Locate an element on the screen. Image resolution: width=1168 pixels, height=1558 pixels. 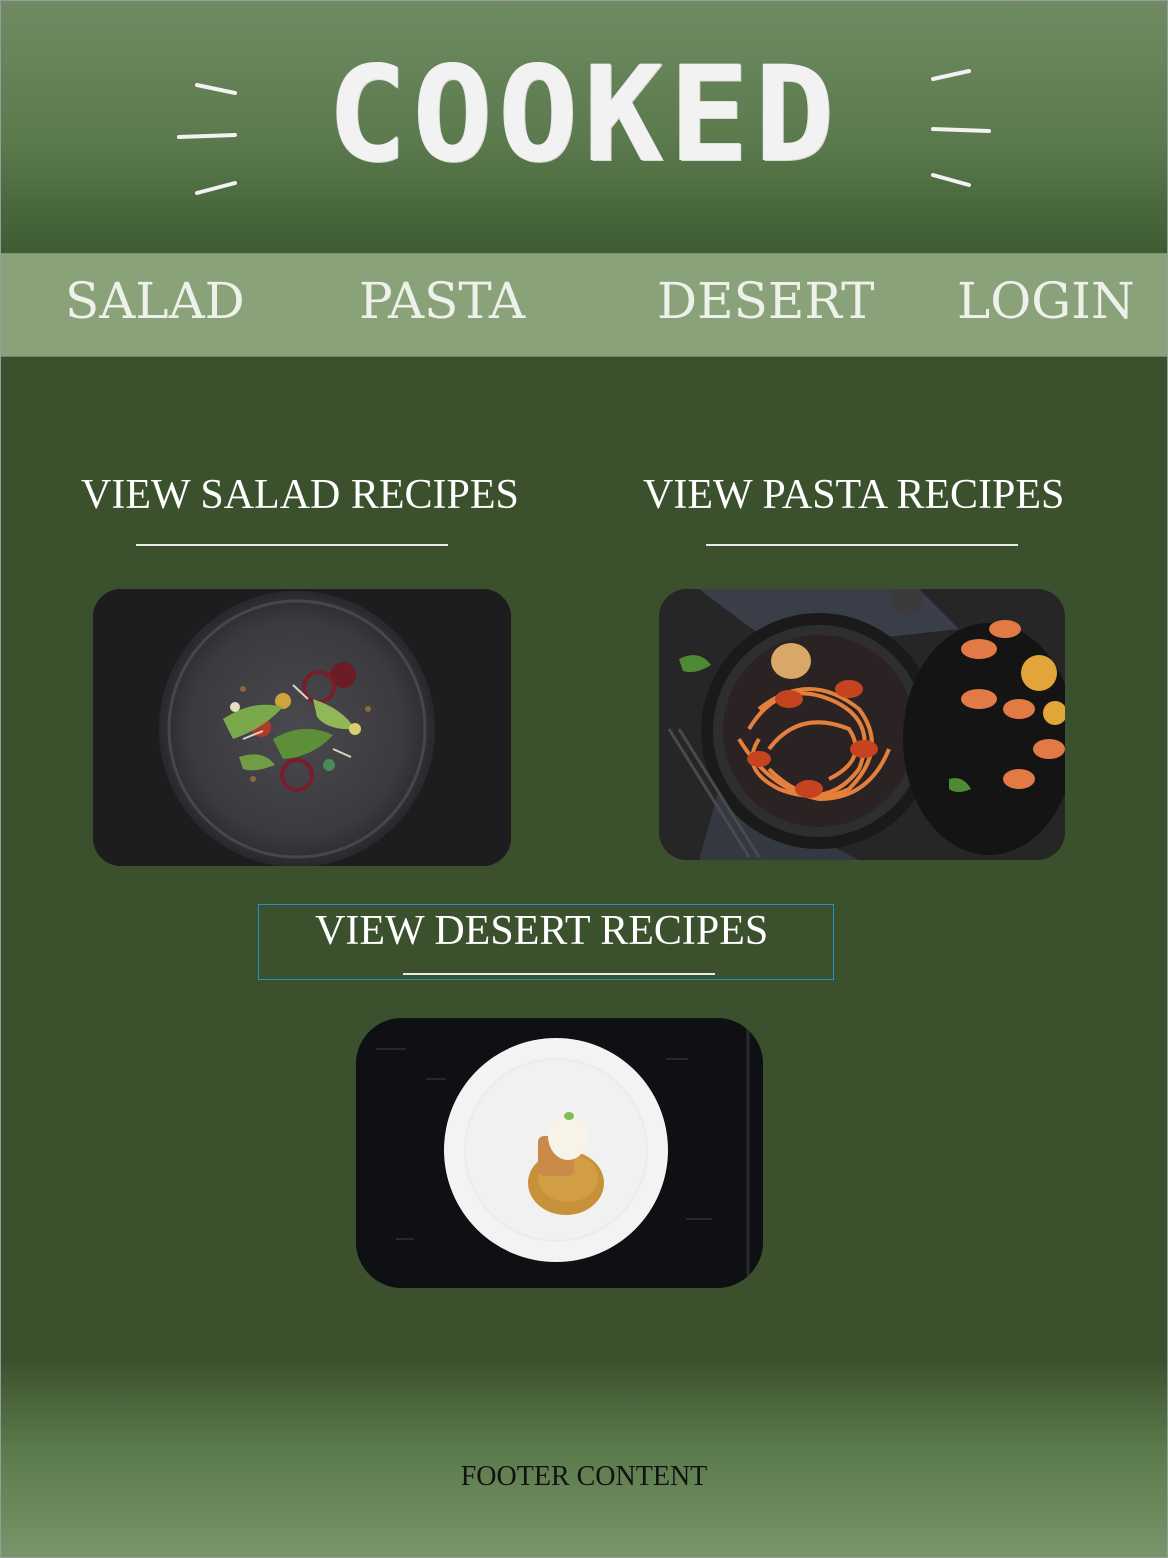
view-salad-recipes-link: VIEW SALAD RECIPES is located at coordinates (300, 495).